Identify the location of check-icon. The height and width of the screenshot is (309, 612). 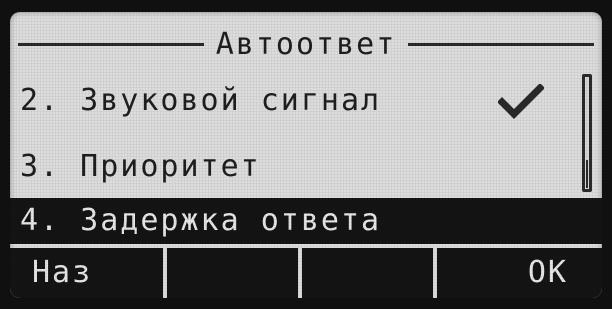
(521, 101).